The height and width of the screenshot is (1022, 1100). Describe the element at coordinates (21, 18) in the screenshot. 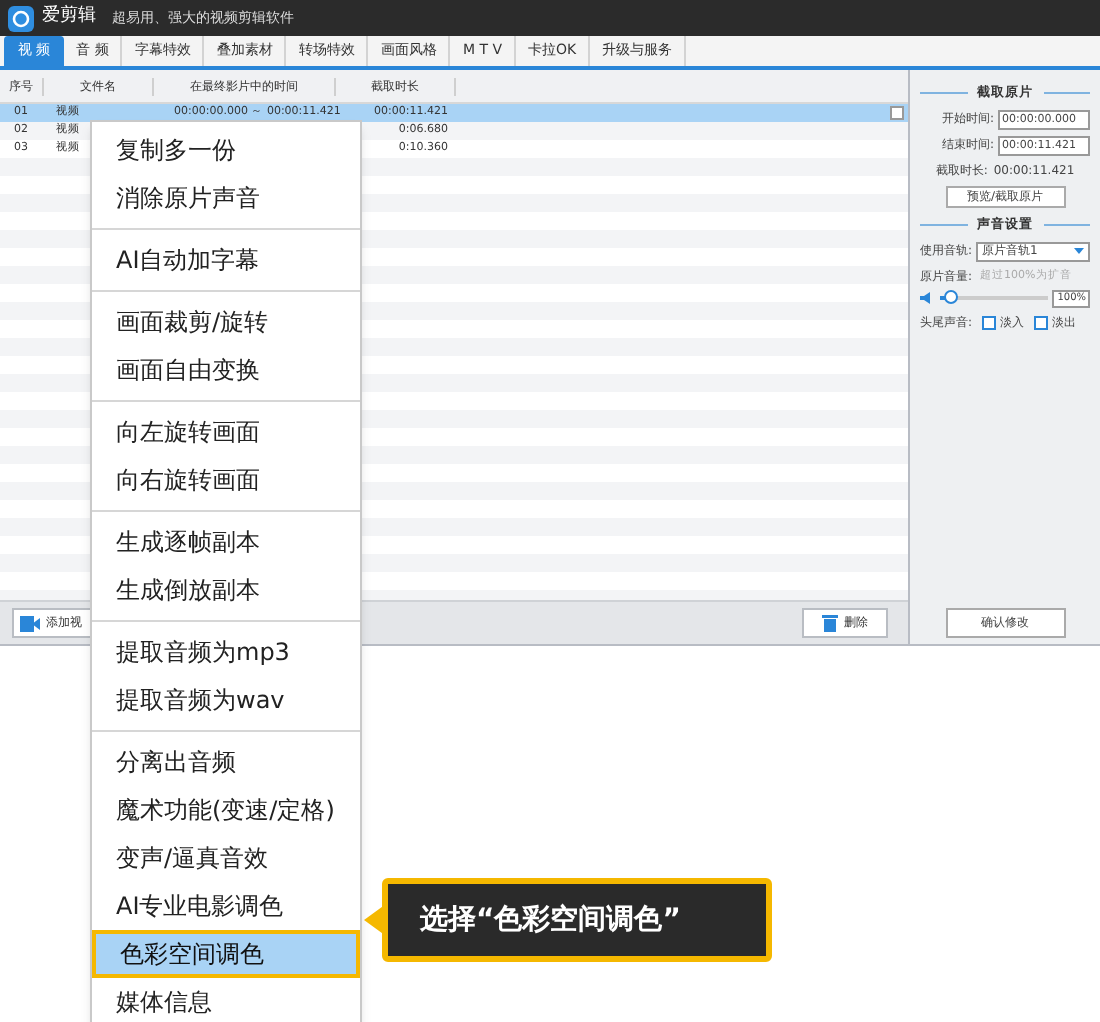

I see `app-logo-icon` at that location.